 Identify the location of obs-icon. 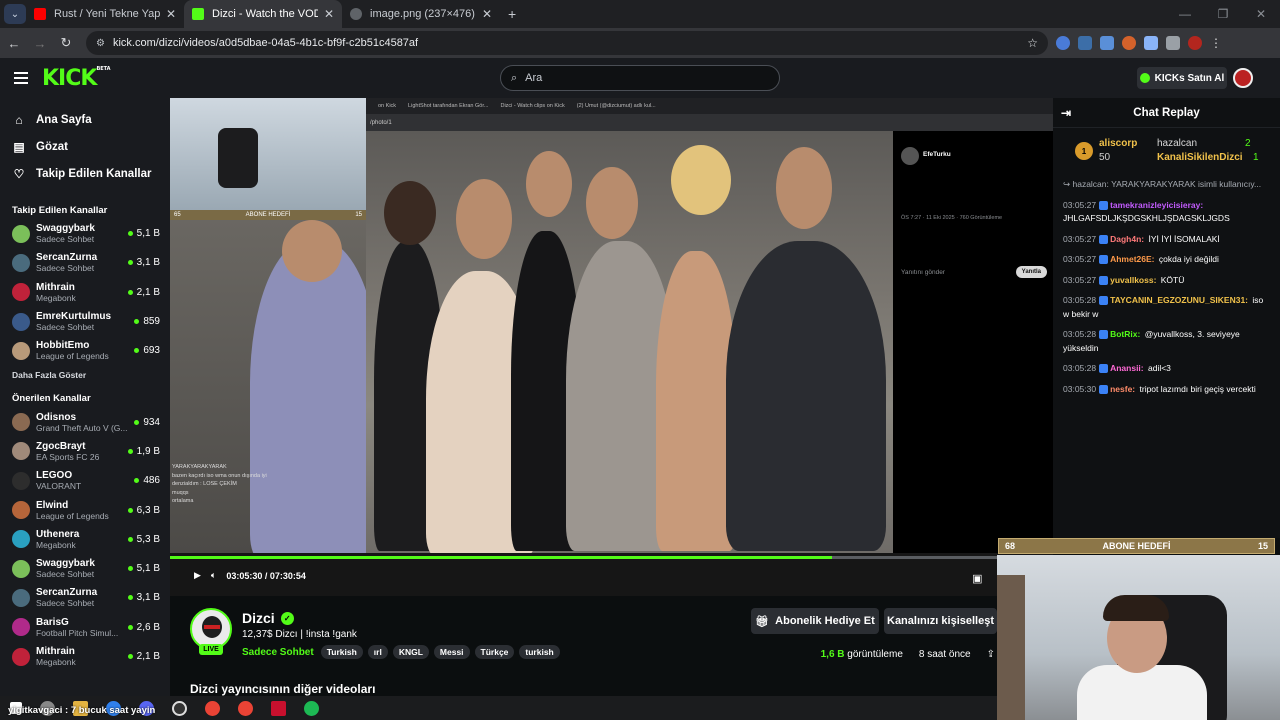
(179, 708).